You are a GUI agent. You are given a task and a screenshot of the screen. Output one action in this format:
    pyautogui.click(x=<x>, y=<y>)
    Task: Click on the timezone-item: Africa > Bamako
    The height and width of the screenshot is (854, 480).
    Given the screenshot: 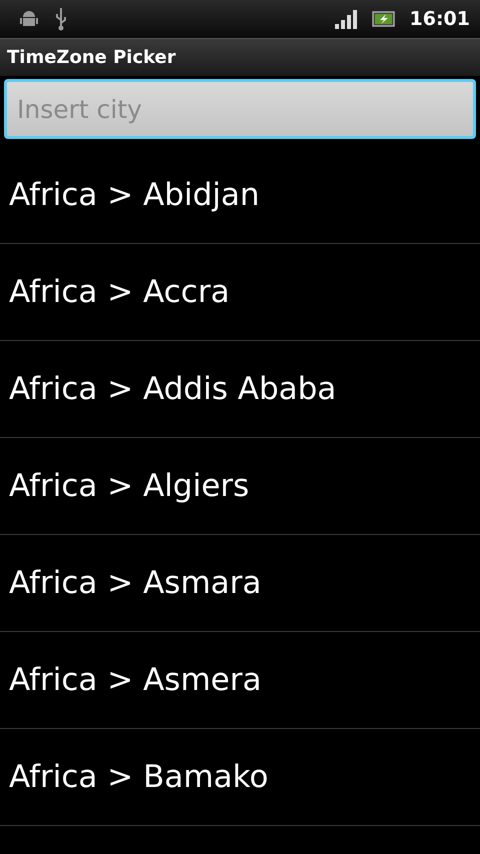 What is the action you would take?
    pyautogui.click(x=240, y=777)
    